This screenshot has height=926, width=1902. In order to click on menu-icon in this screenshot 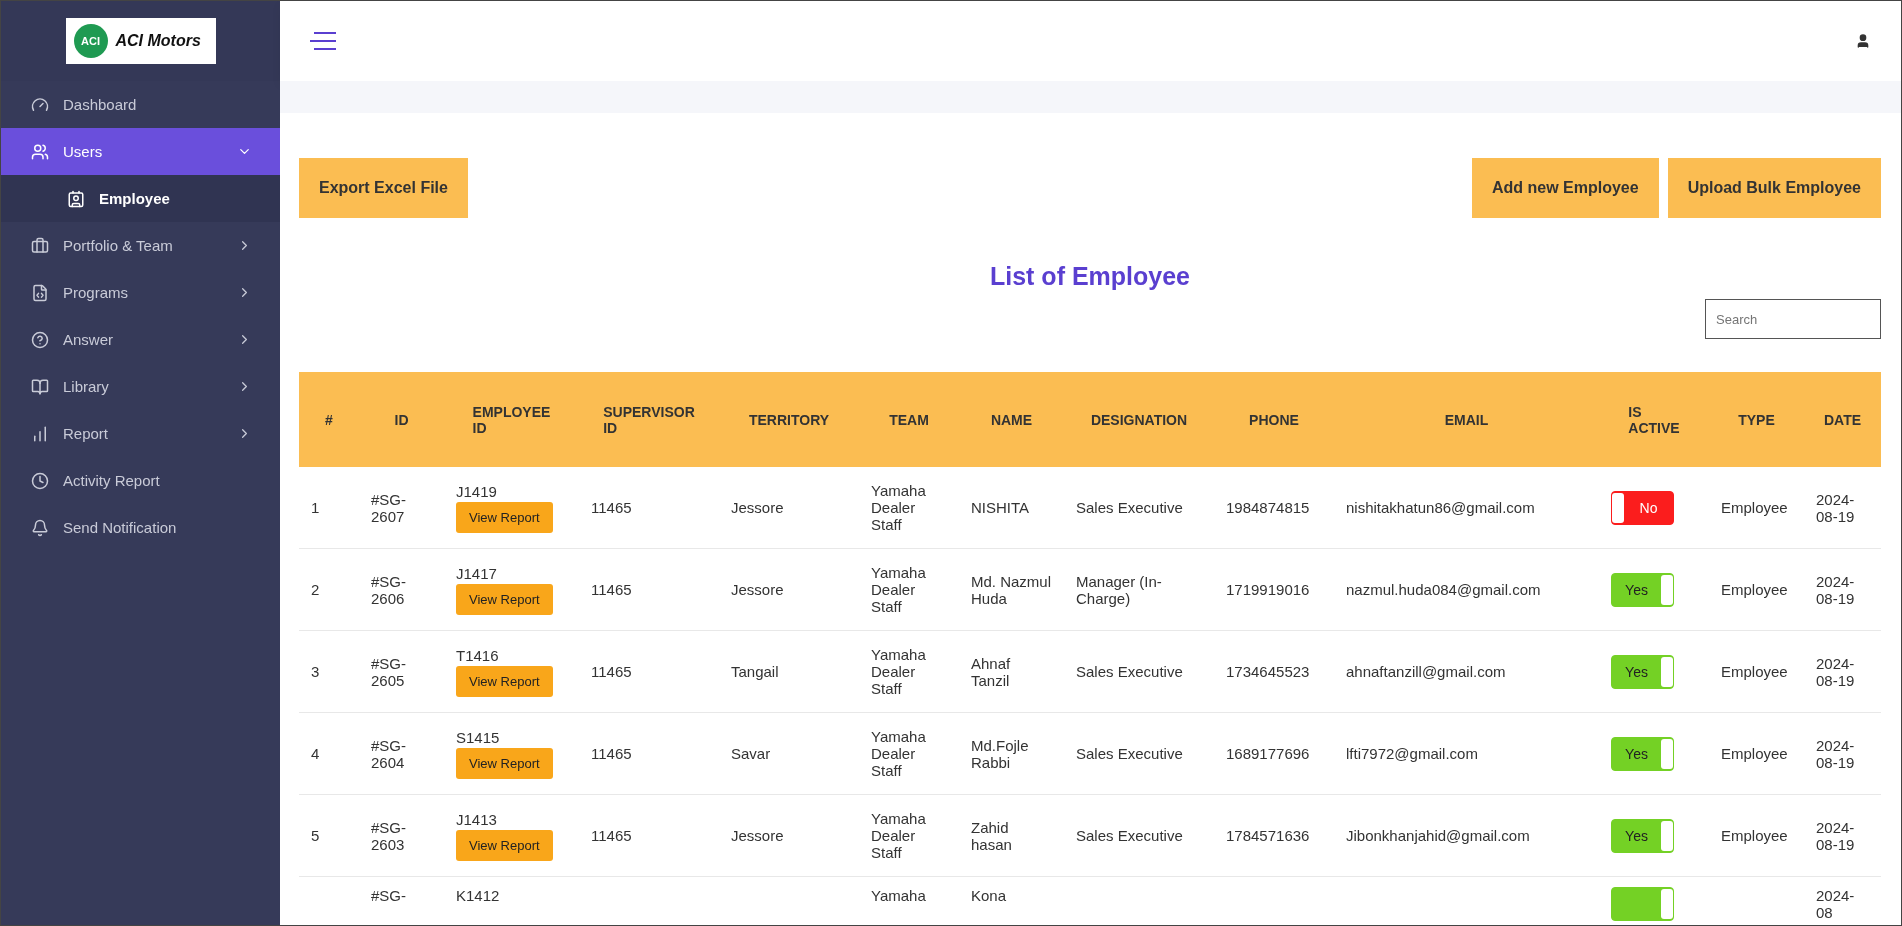, I will do `click(324, 41)`.